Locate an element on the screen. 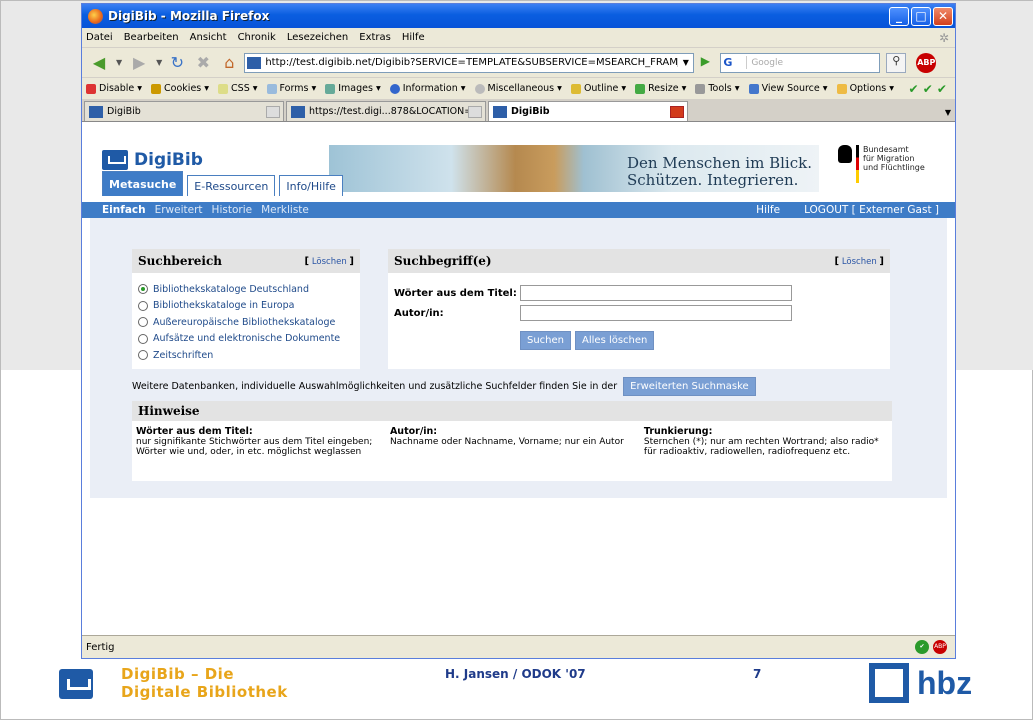 The width and height of the screenshot is (1033, 720). dev-tools-label: Tools is located at coordinates (720, 88).